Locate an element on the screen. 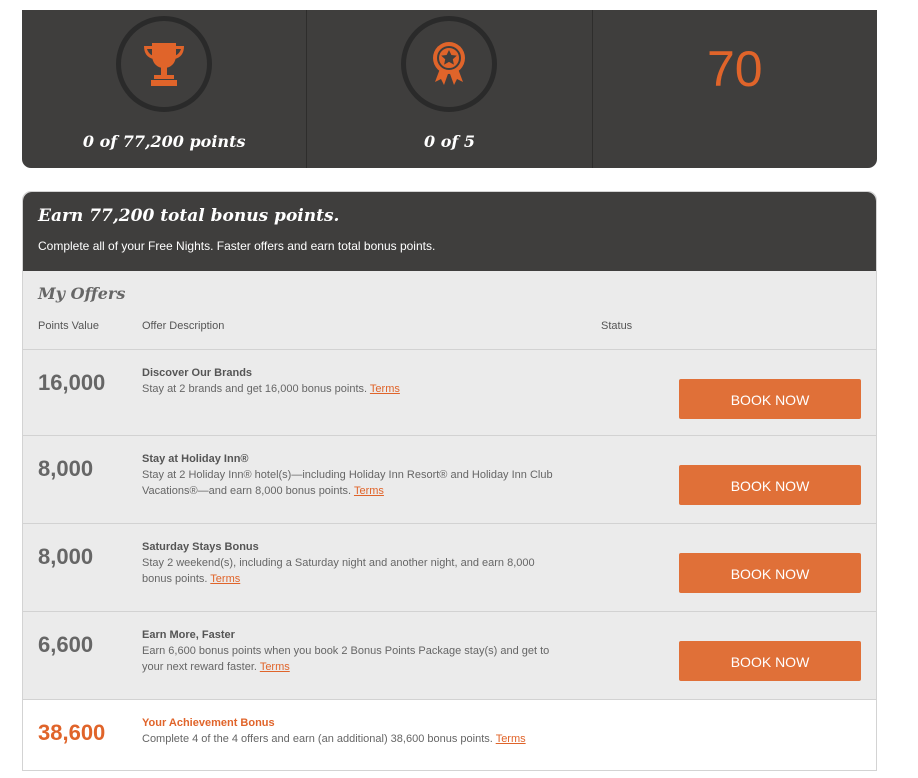  trophy-icon is located at coordinates (164, 64).